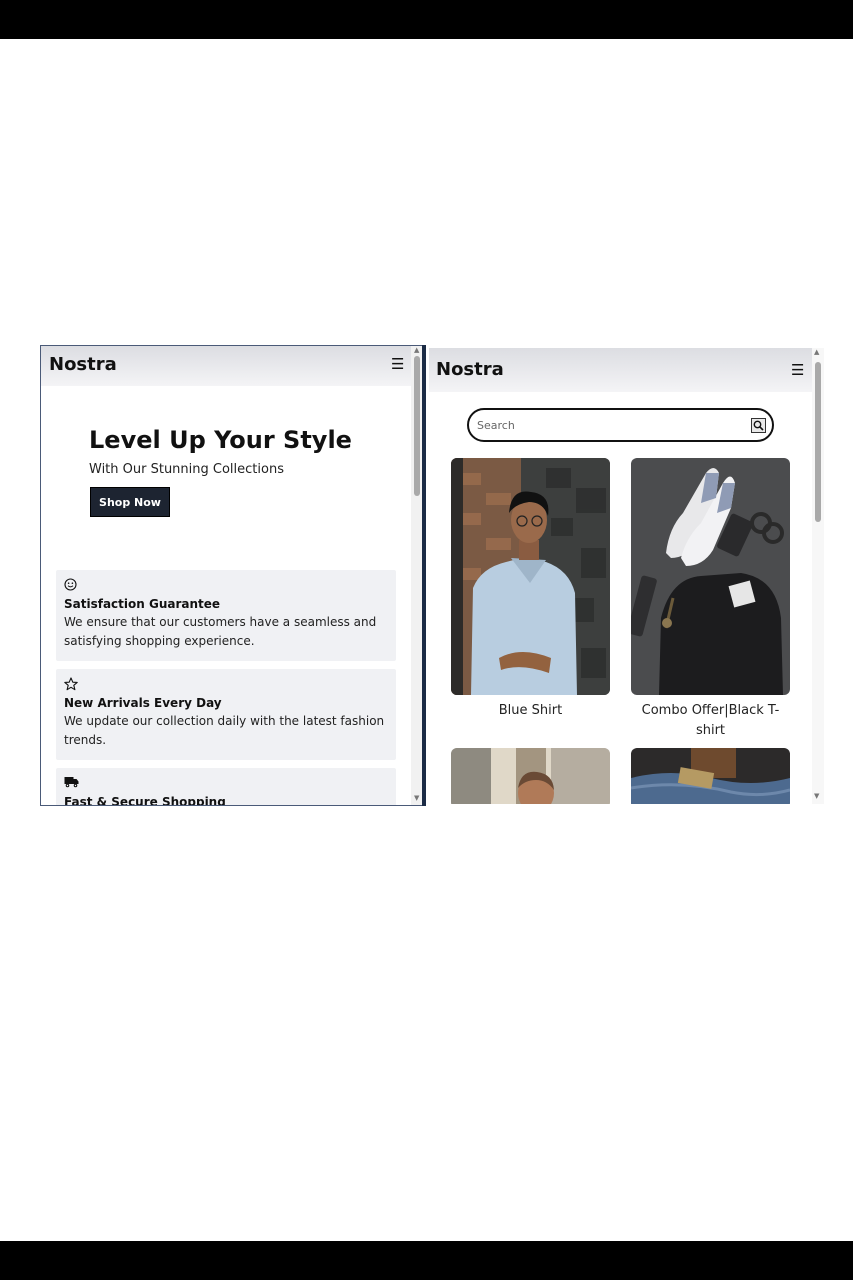  Describe the element at coordinates (226, 587) in the screenshot. I see `smiley-icon` at that location.